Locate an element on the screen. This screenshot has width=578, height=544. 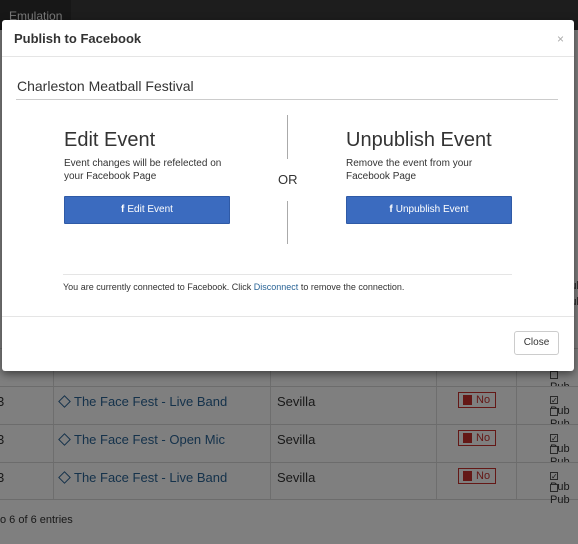
unpublish-event-description: Remove the event from your Facebook Page is located at coordinates (409, 170).